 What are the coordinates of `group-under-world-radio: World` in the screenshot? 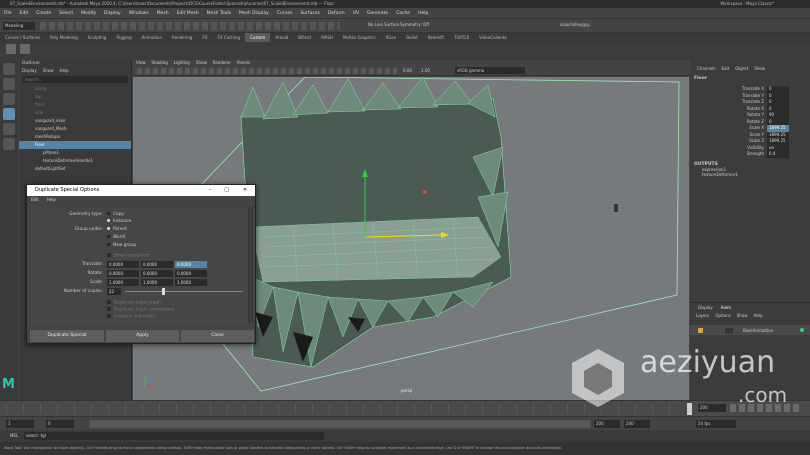 It's located at (116, 237).